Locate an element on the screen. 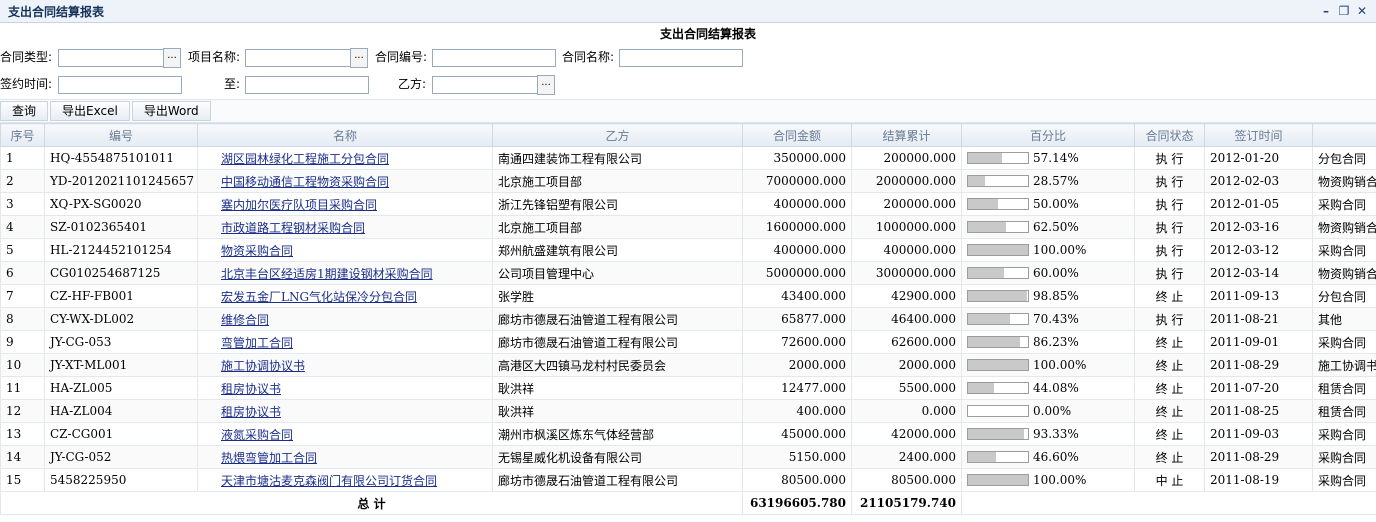 Image resolution: width=1376 pixels, height=522 pixels. row-percent-cell: 86.23% is located at coordinates (1048, 342).